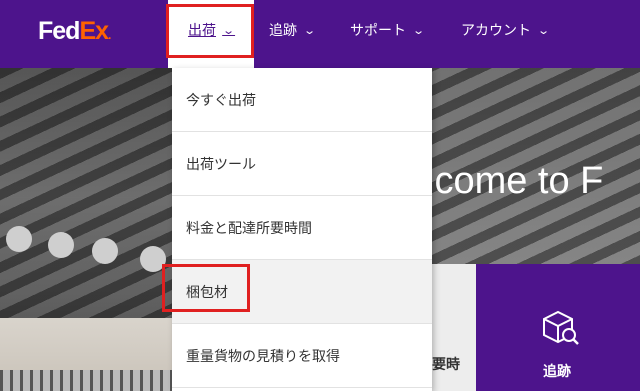 Image resolution: width=640 pixels, height=391 pixels. I want to click on menu-item-ship-now: 今すぐ出荷, so click(302, 100).